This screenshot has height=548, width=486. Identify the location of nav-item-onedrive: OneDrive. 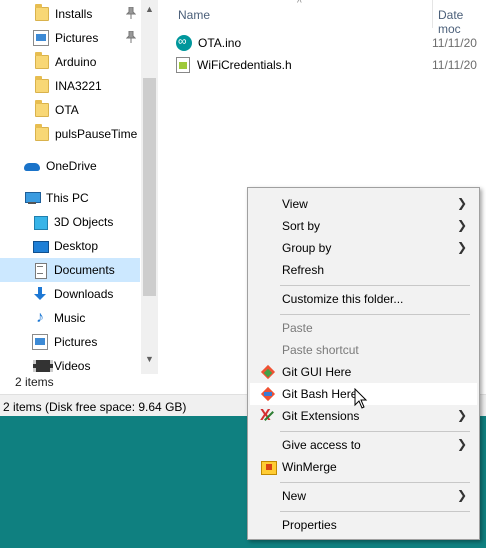
(70, 166).